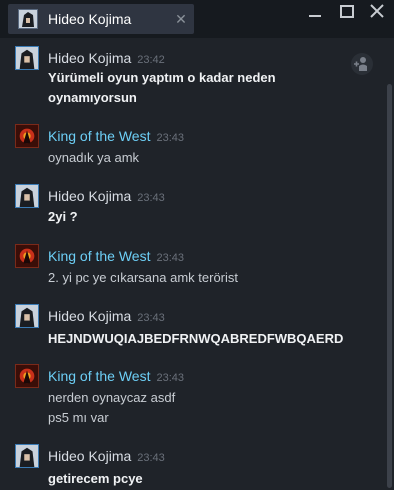 The height and width of the screenshot is (490, 394). Describe the element at coordinates (181, 19) in the screenshot. I see `tab-close-icon: ✕` at that location.